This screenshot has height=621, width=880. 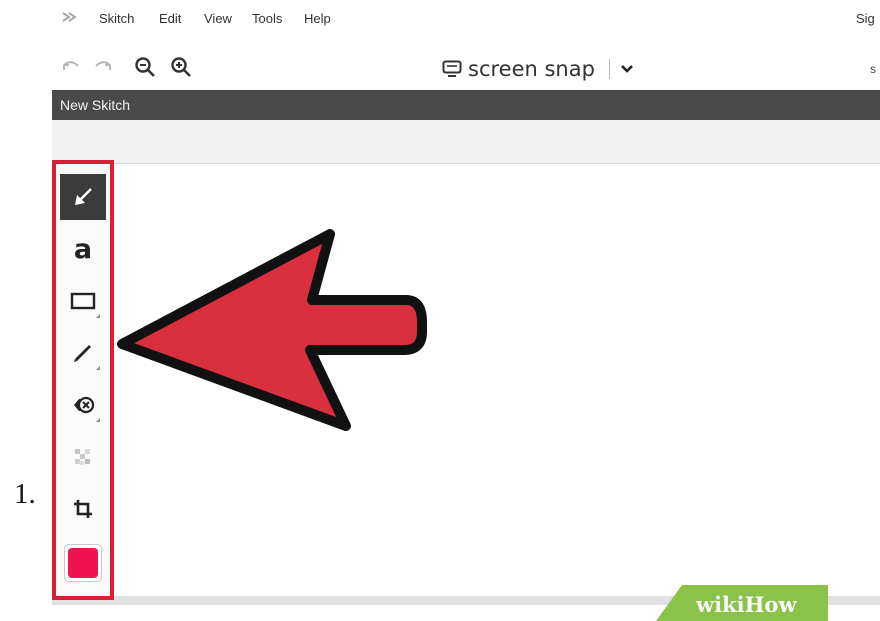 I want to click on arrow-tool-icon, so click(x=83, y=196).